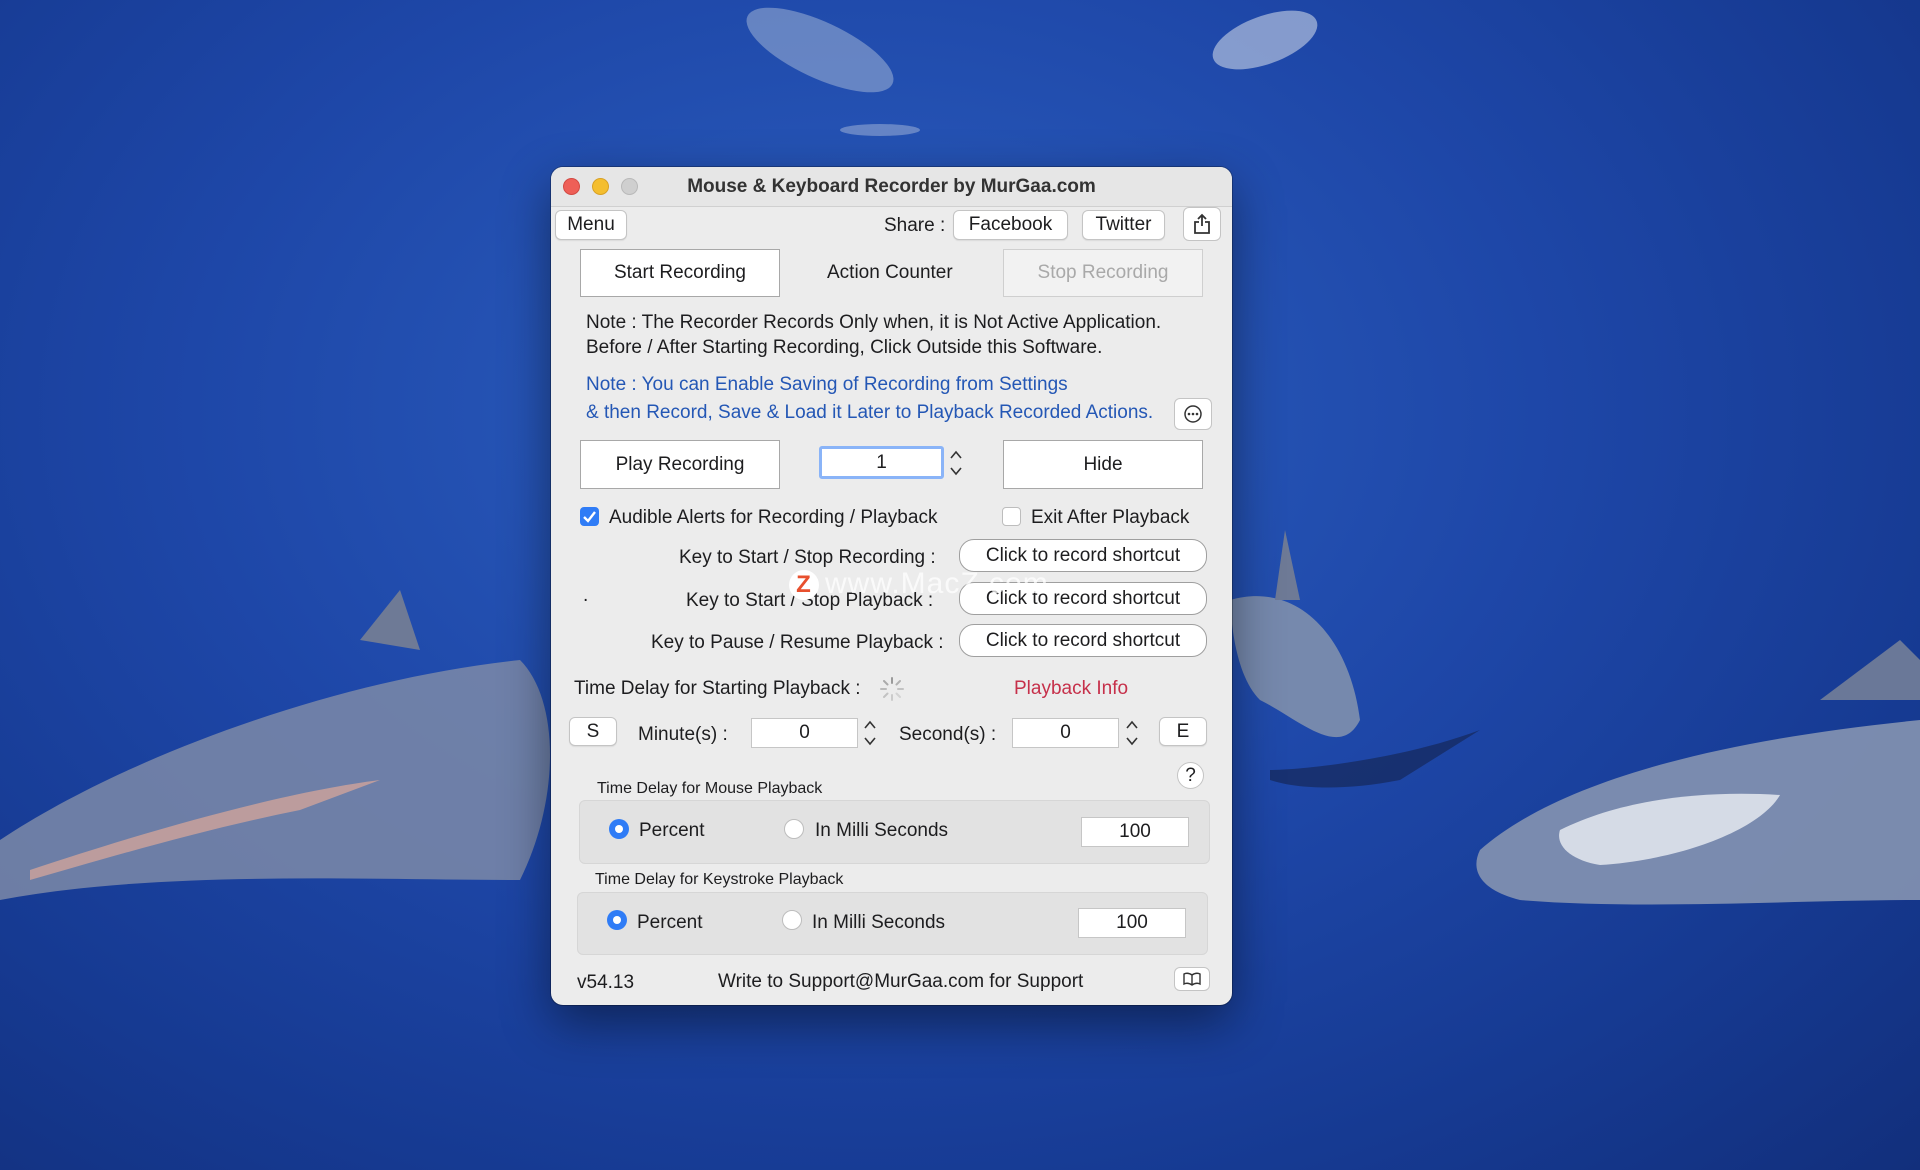 The image size is (1920, 1170). I want to click on keystroke-percent-radio, so click(617, 920).